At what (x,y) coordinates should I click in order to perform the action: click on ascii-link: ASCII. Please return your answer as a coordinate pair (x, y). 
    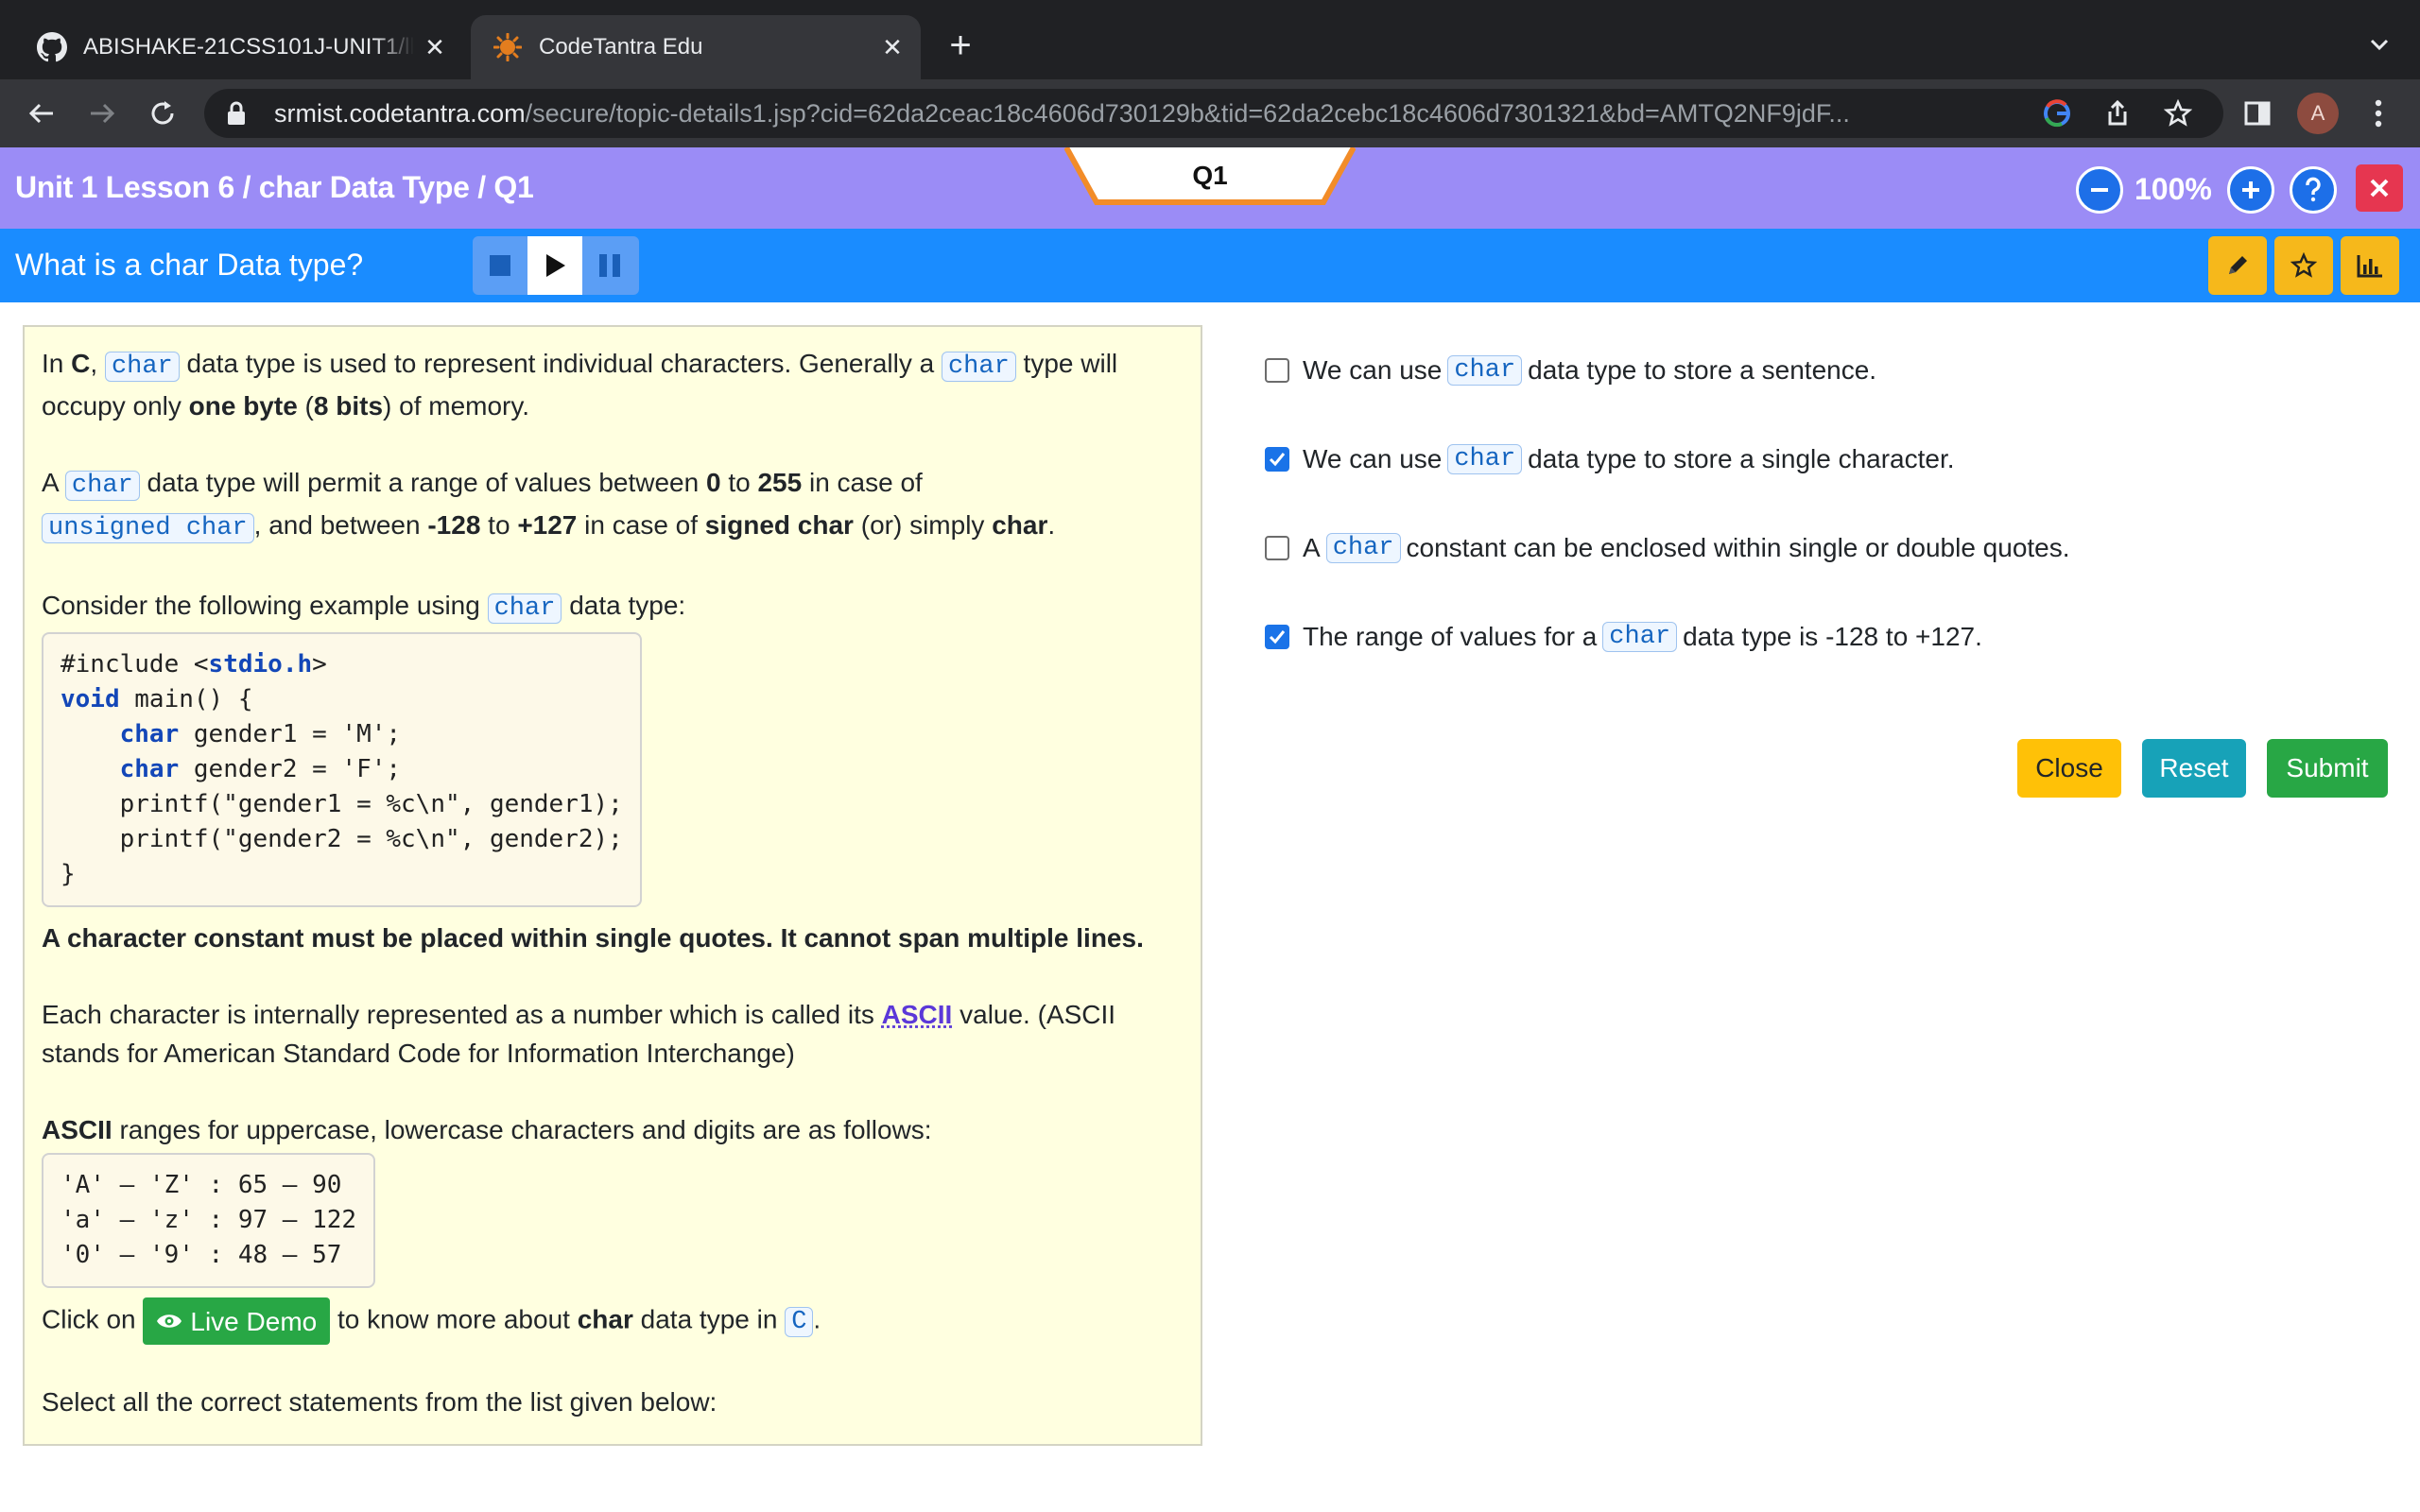
    Looking at the image, I should click on (917, 1014).